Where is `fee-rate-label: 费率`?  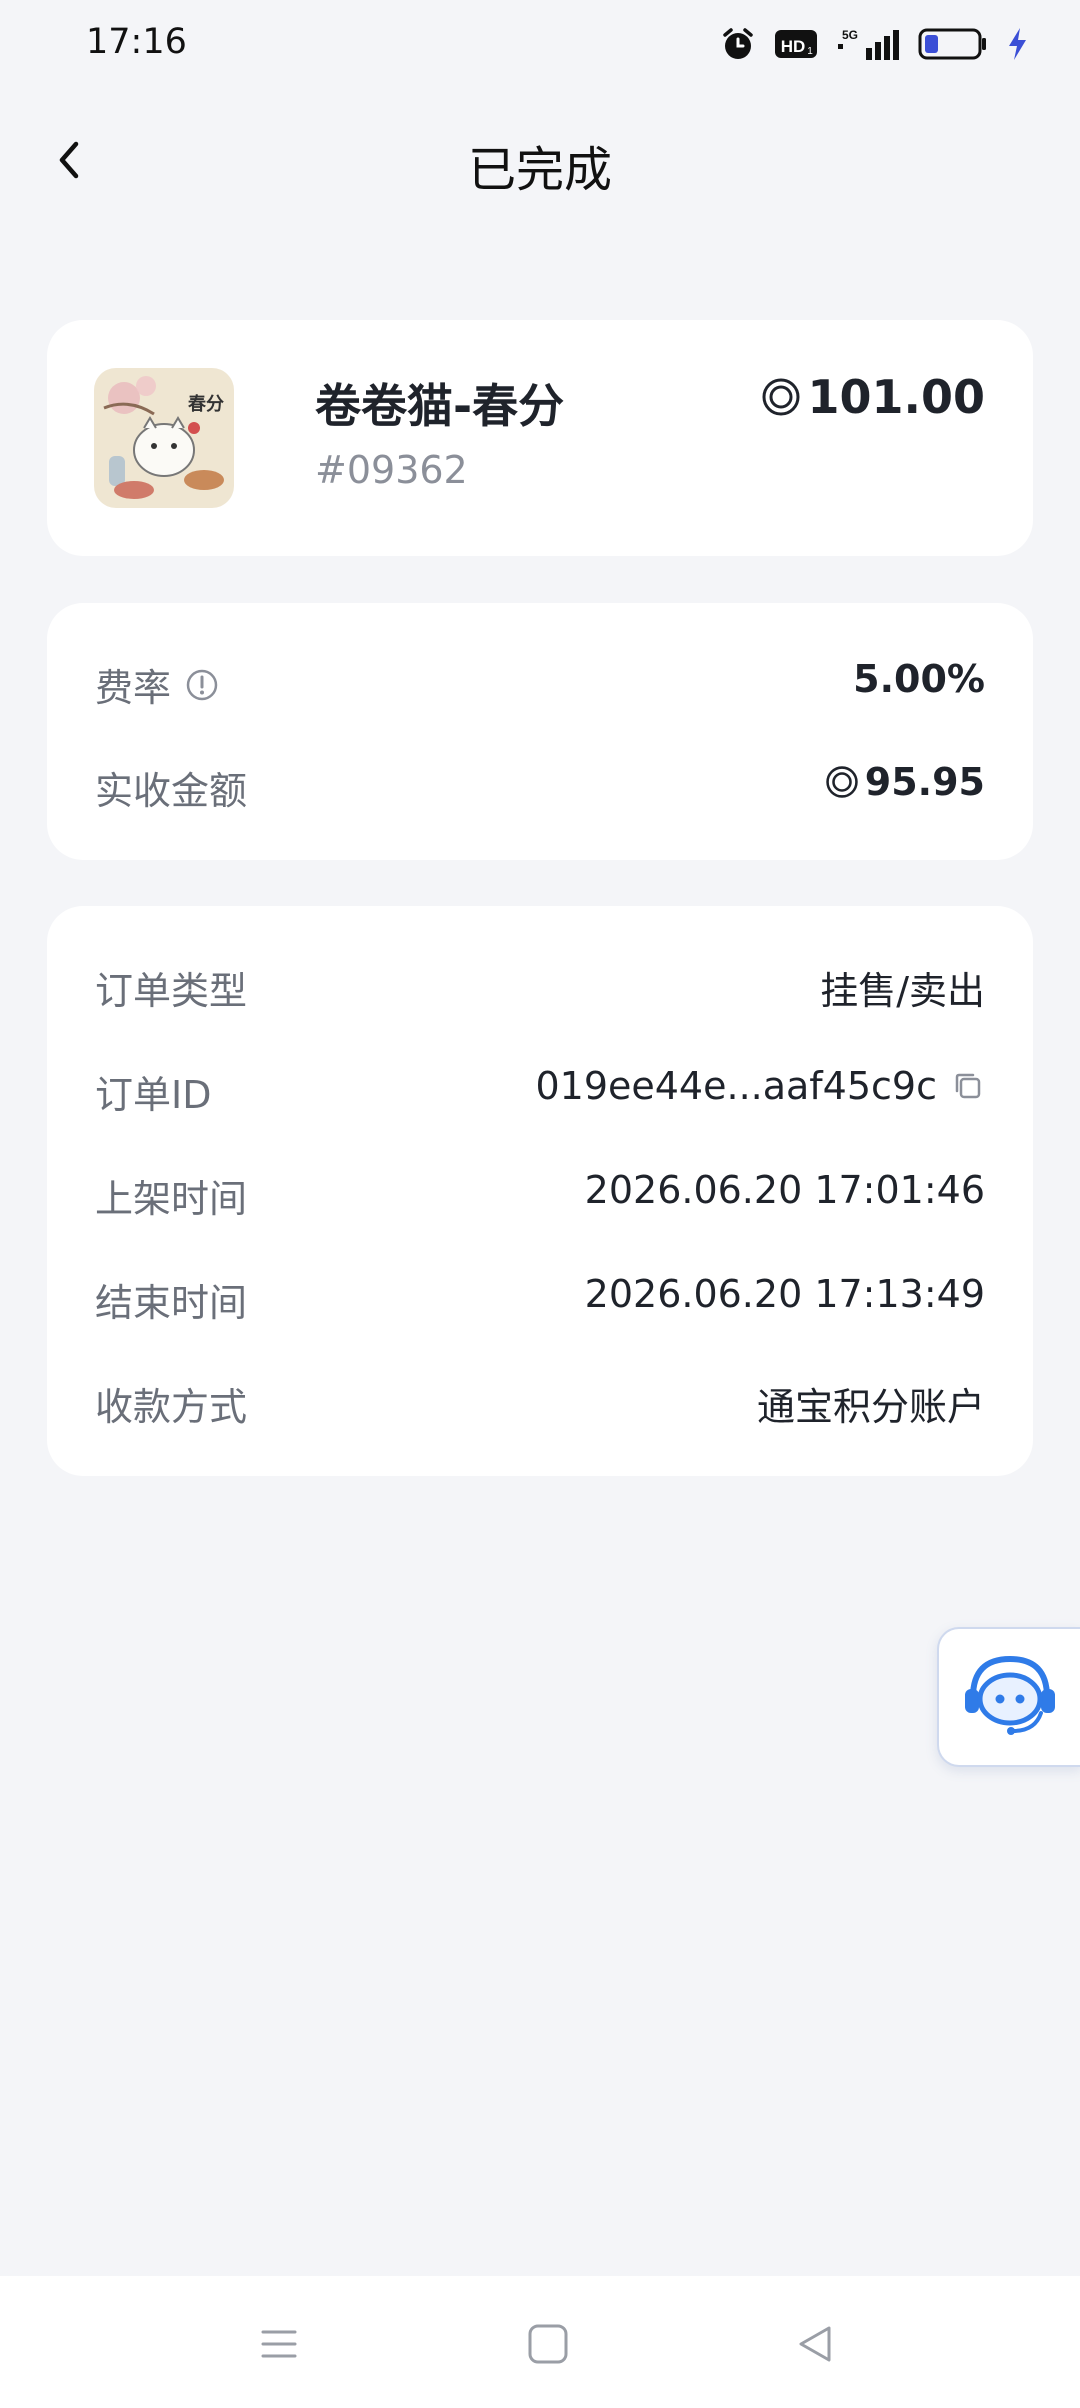 fee-rate-label: 费率 is located at coordinates (133, 688).